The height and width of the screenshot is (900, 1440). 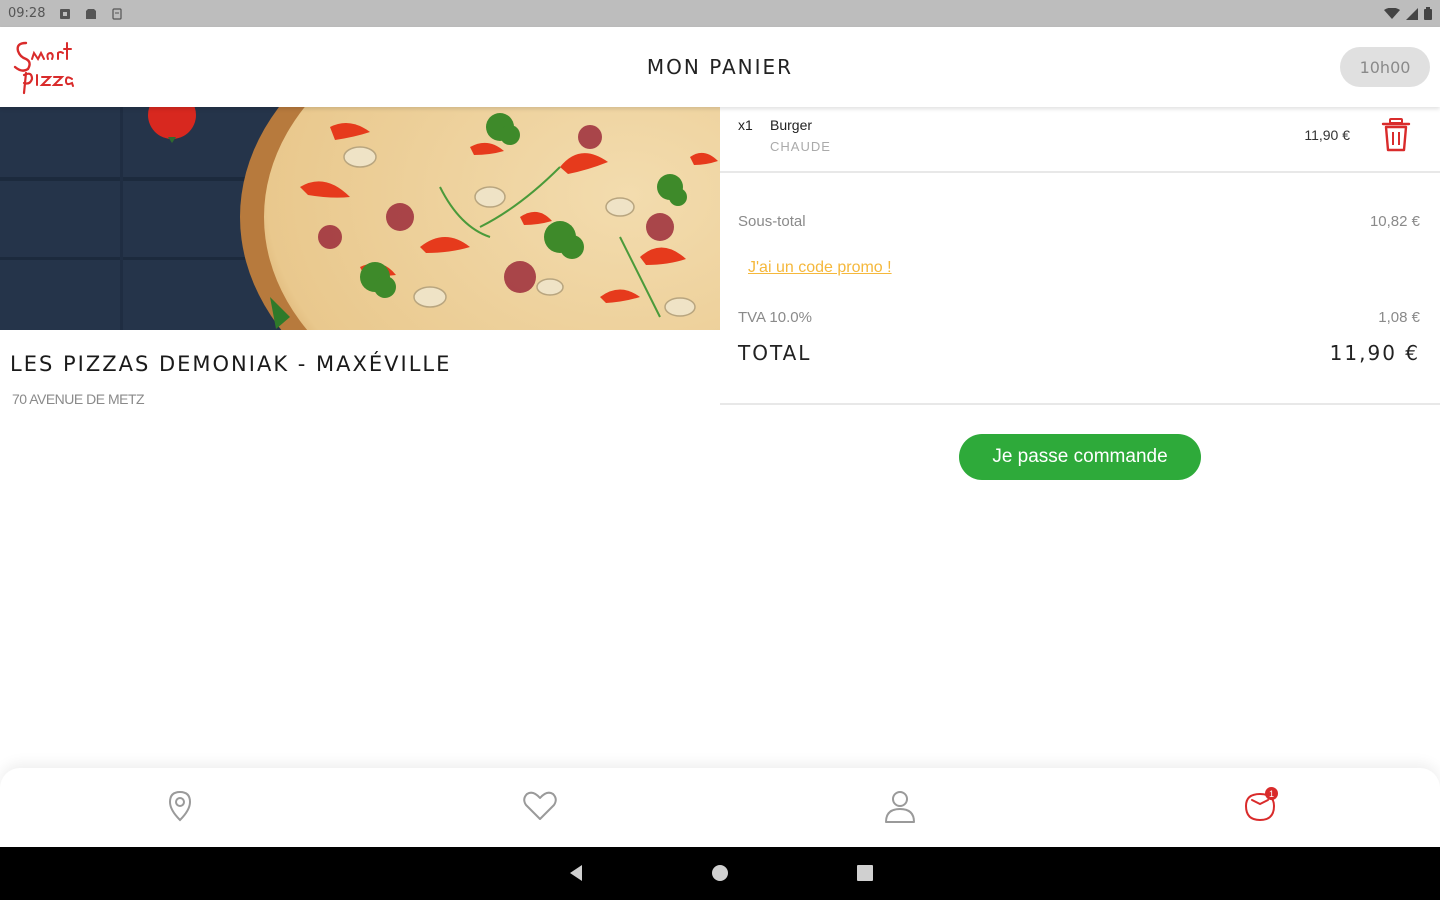 What do you see at coordinates (1396, 135) in the screenshot?
I see `delete-item-icon` at bounding box center [1396, 135].